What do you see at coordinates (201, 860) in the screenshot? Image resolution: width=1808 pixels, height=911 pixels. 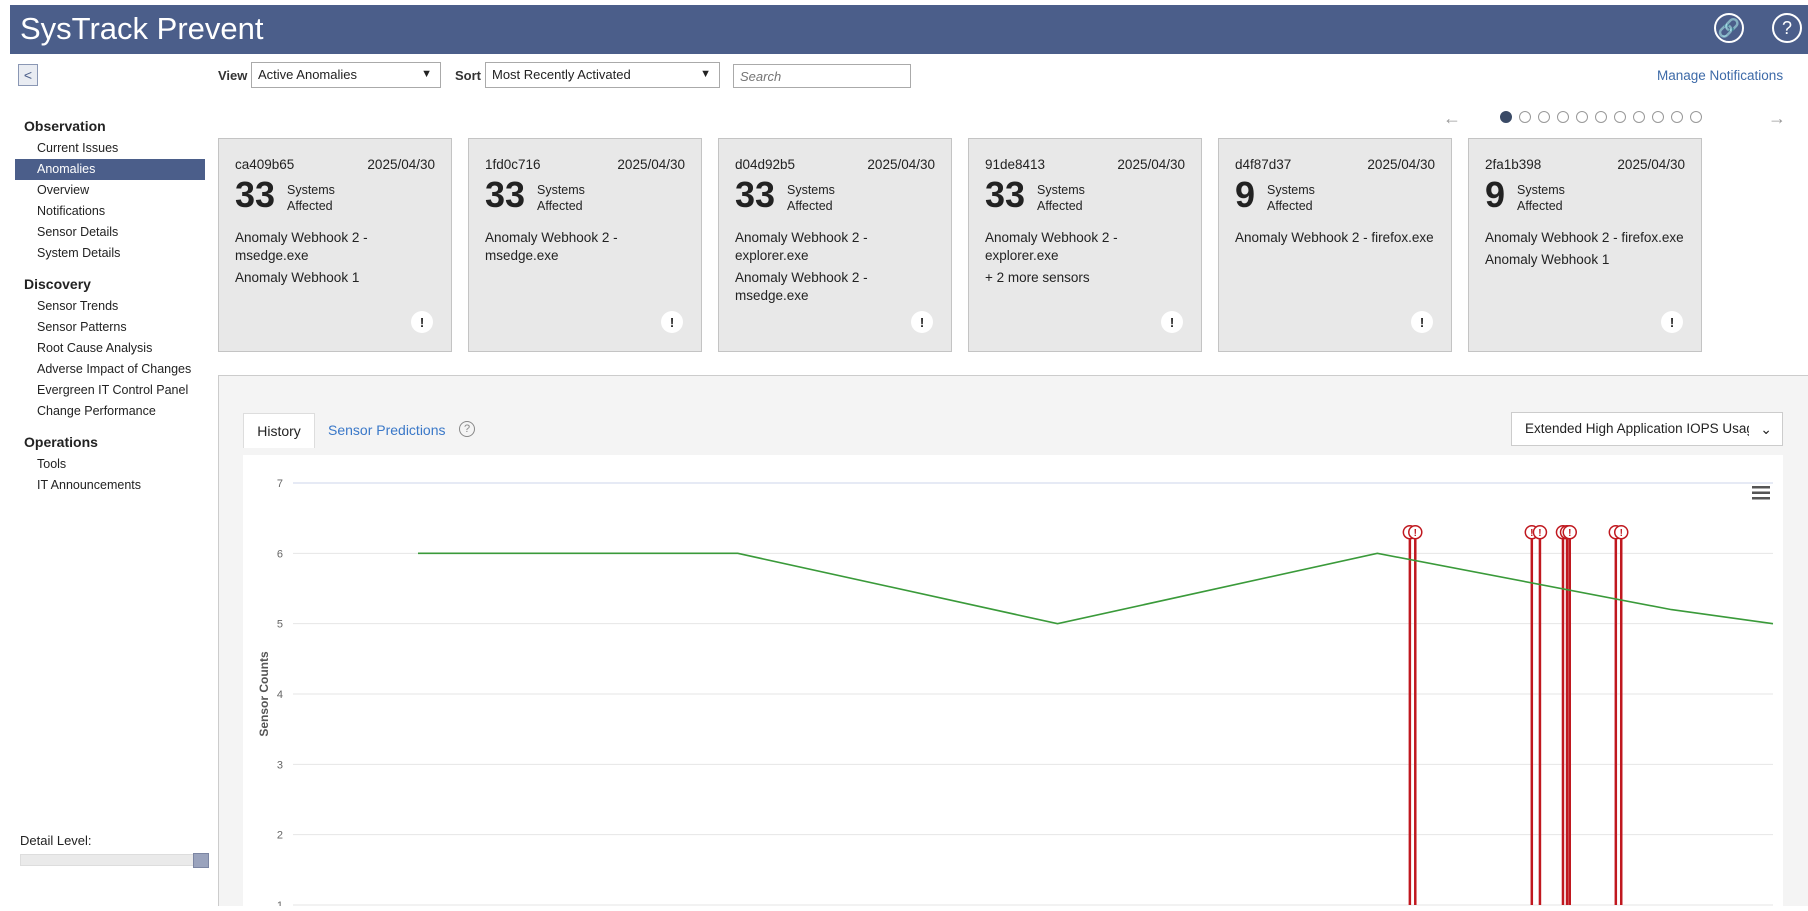 I see `slider-handle` at bounding box center [201, 860].